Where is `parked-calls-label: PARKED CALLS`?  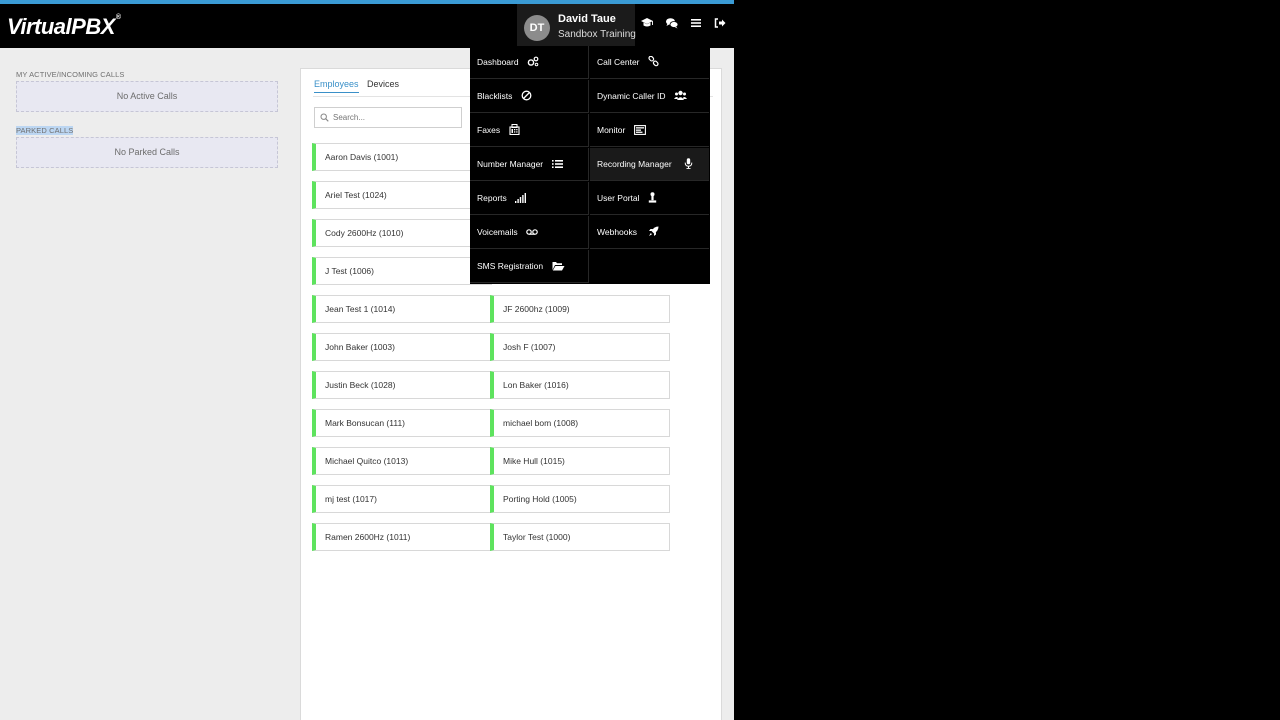 parked-calls-label: PARKED CALLS is located at coordinates (45, 130).